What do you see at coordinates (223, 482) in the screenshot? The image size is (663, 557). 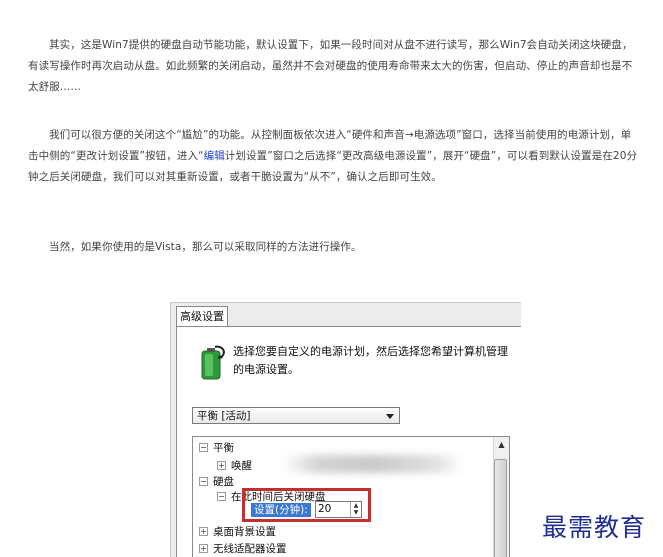 I see `tree-node-hard-disk-label: 硬盘` at bounding box center [223, 482].